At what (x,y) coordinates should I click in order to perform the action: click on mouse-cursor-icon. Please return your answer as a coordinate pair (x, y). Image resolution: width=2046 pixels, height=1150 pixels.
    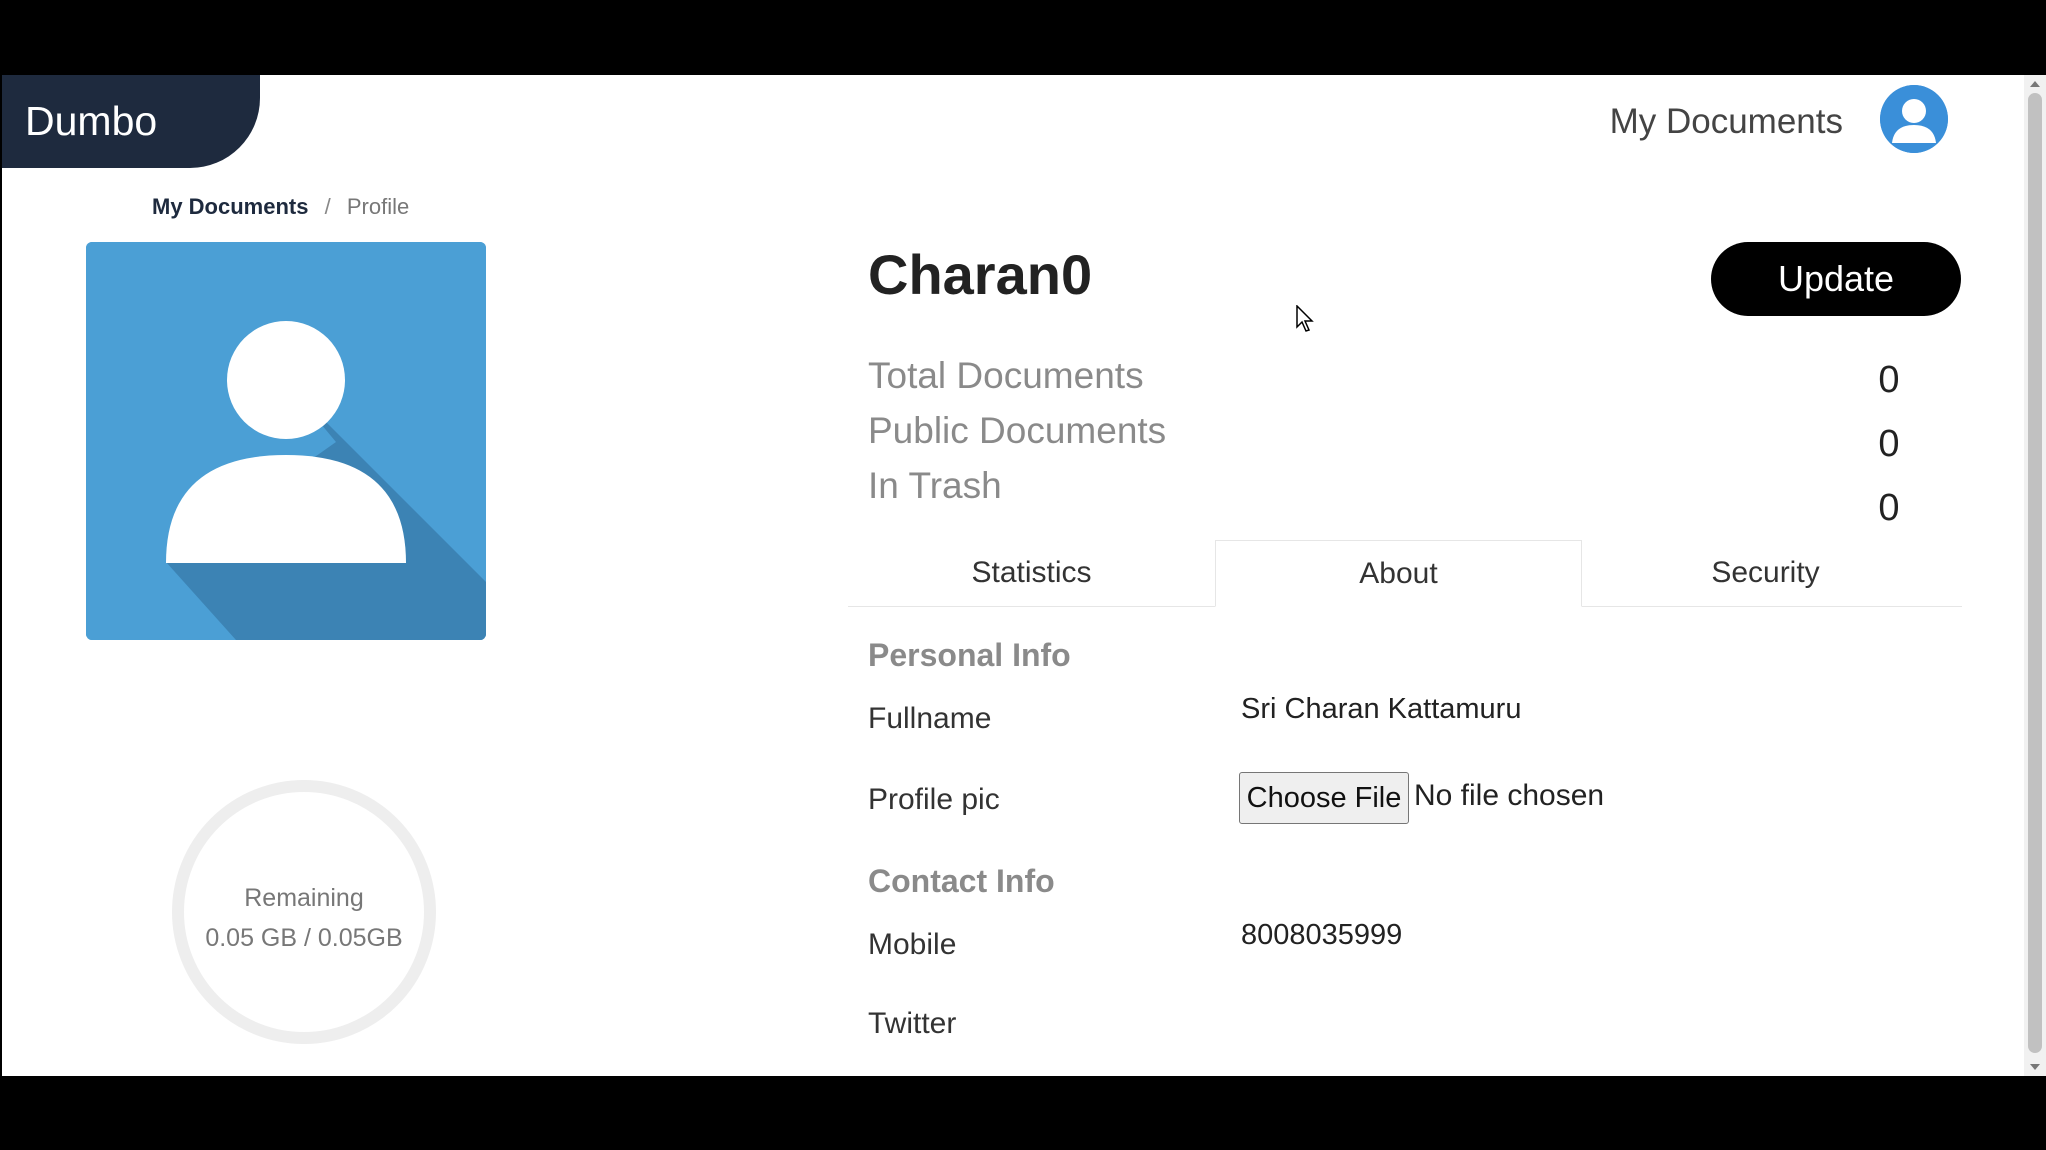
    Looking at the image, I should click on (1305, 318).